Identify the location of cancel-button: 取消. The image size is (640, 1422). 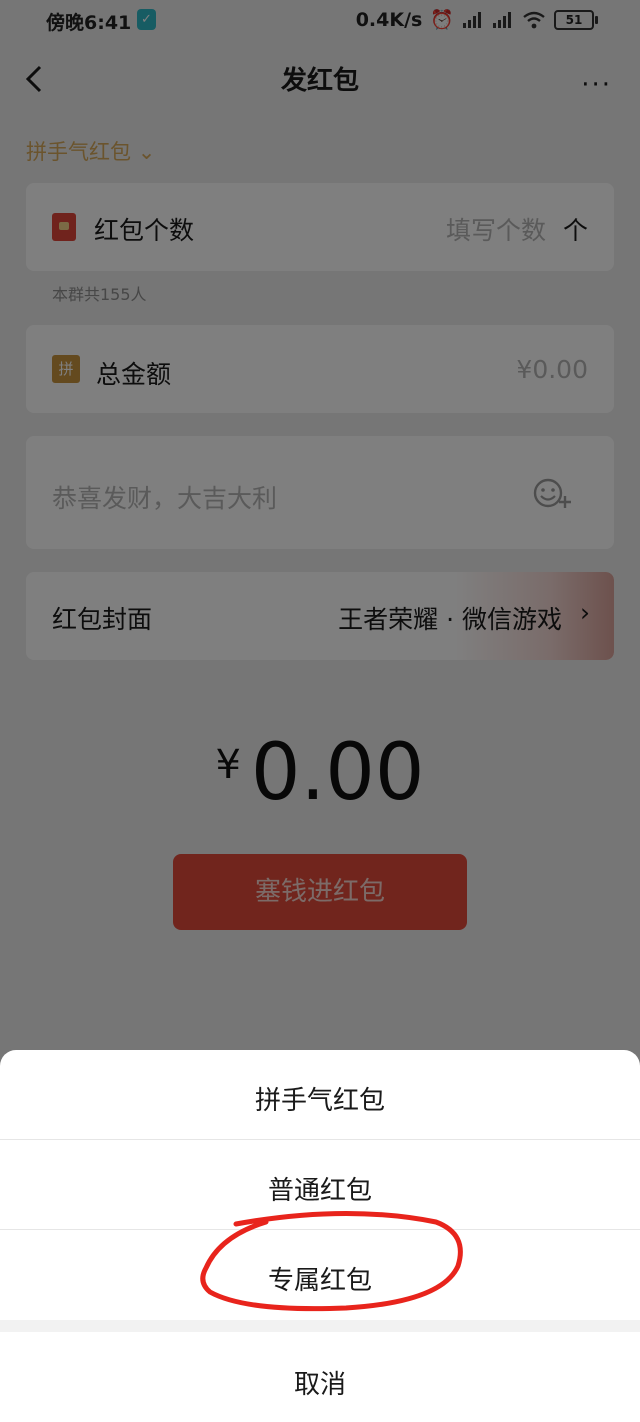
(320, 1382).